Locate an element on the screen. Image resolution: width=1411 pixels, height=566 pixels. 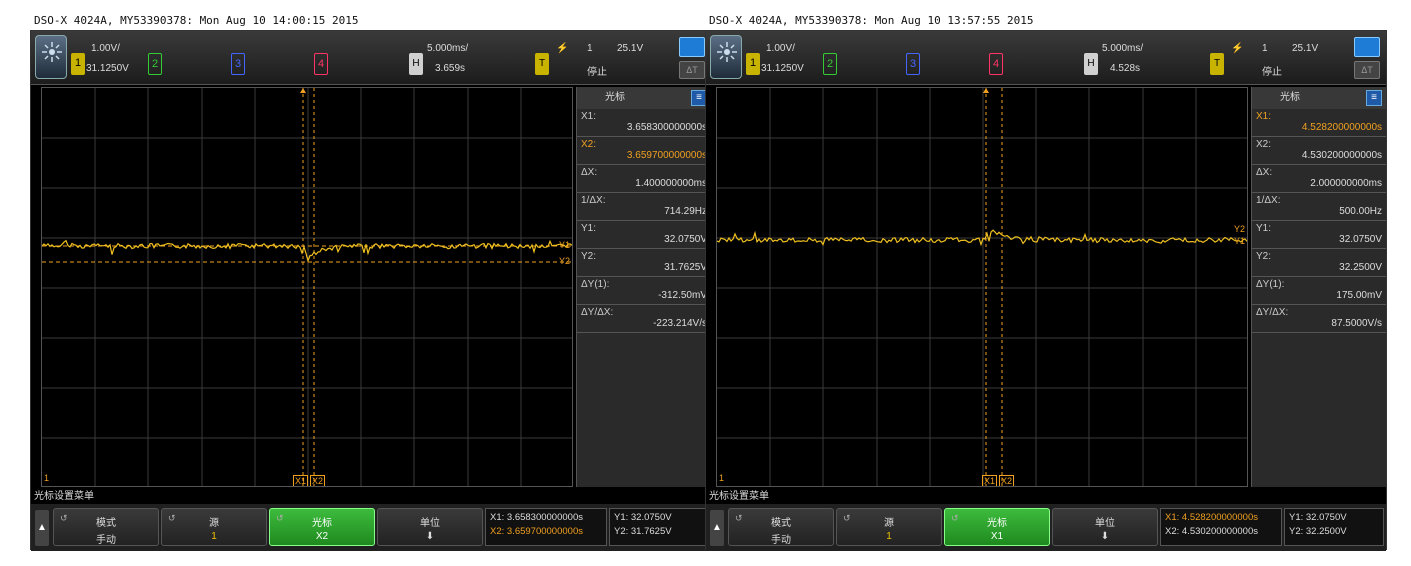
readout-value: 3.659700000000s is located at coordinates (666, 155).